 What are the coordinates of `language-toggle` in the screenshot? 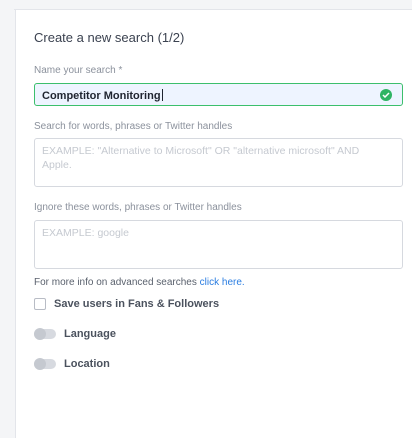 It's located at (45, 334).